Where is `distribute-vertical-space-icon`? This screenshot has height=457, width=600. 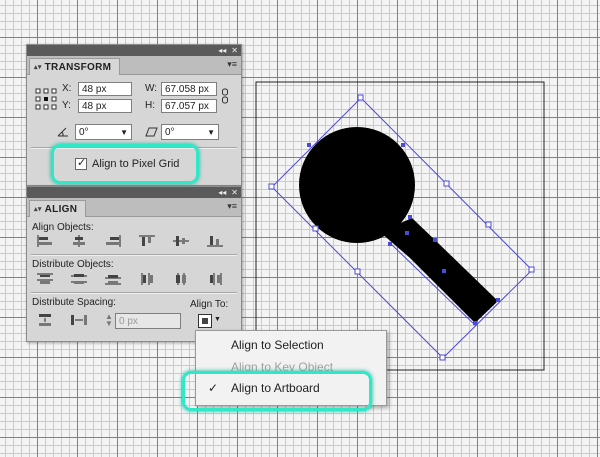 distribute-vertical-space-icon is located at coordinates (45, 320).